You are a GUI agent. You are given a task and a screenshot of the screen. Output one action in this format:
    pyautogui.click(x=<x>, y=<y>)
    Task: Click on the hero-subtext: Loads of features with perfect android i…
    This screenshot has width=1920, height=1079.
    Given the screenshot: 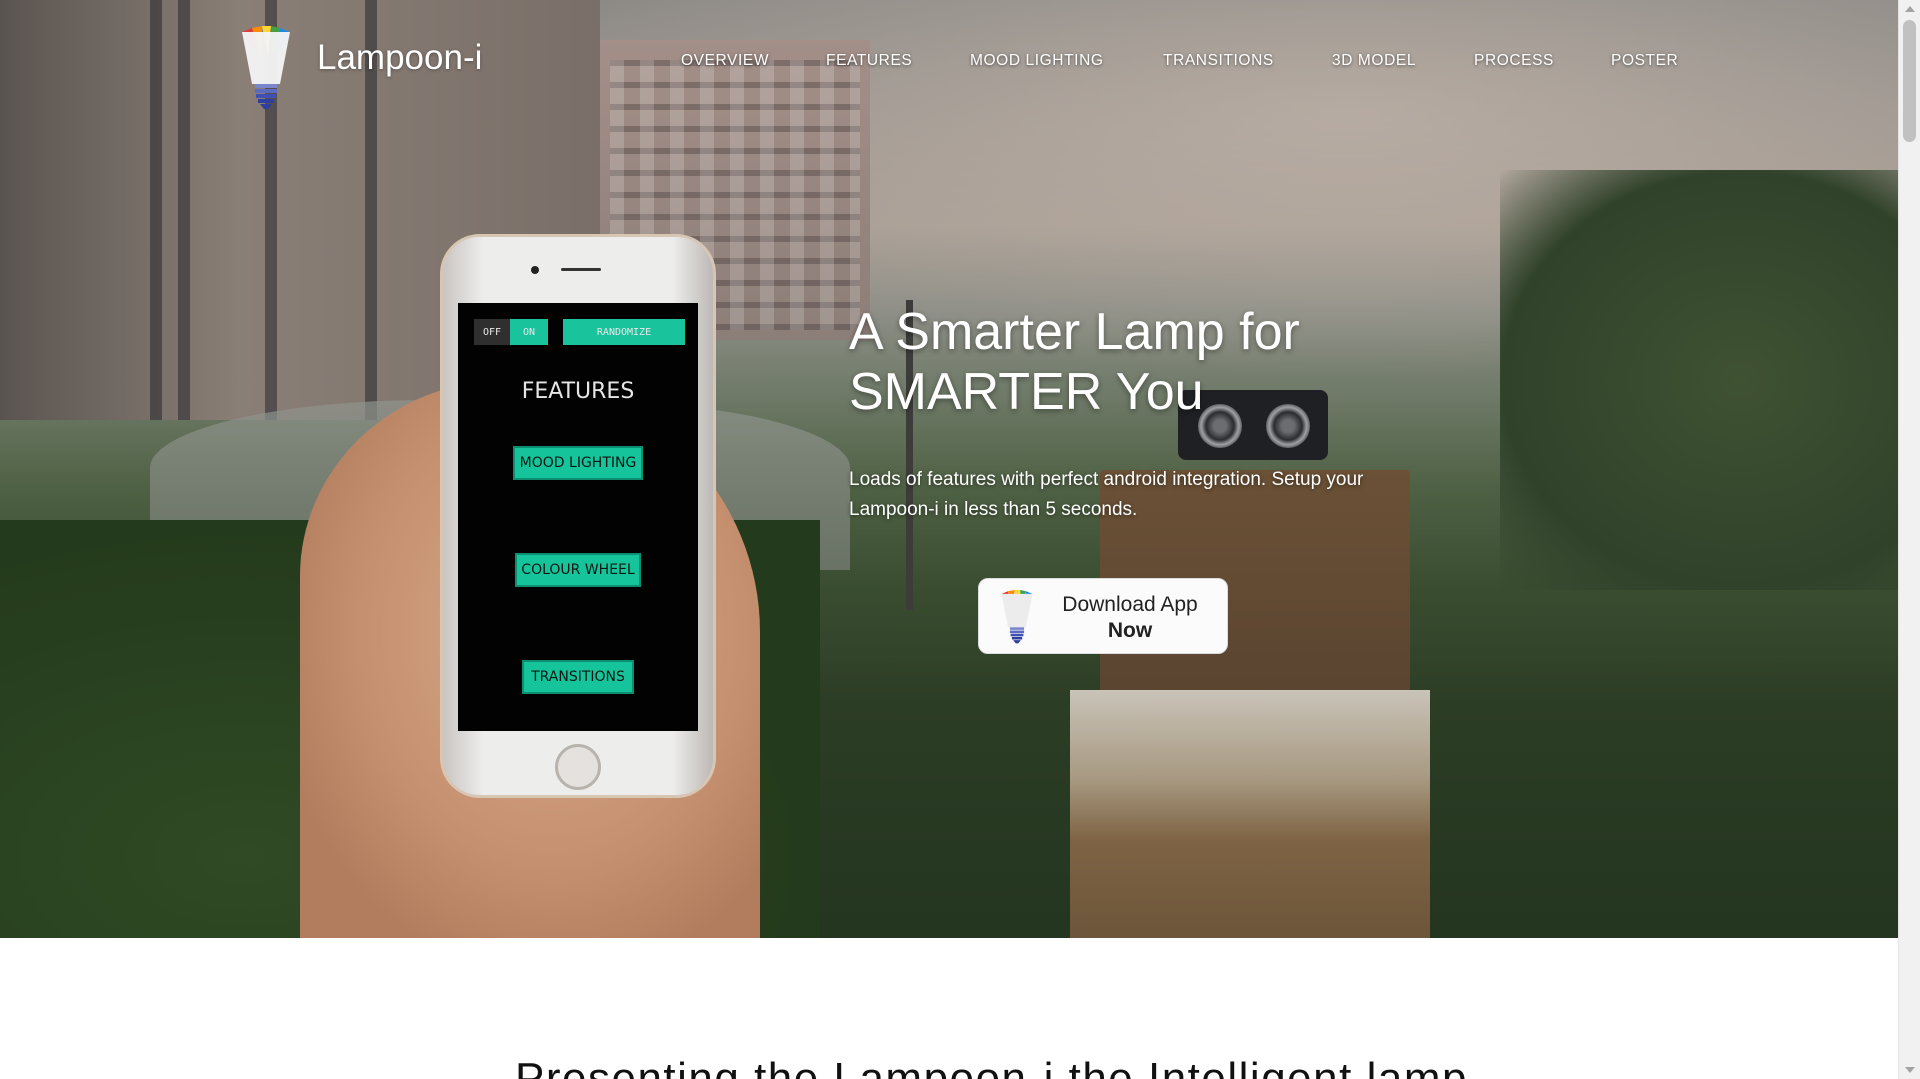 What is the action you would take?
    pyautogui.click(x=1106, y=494)
    